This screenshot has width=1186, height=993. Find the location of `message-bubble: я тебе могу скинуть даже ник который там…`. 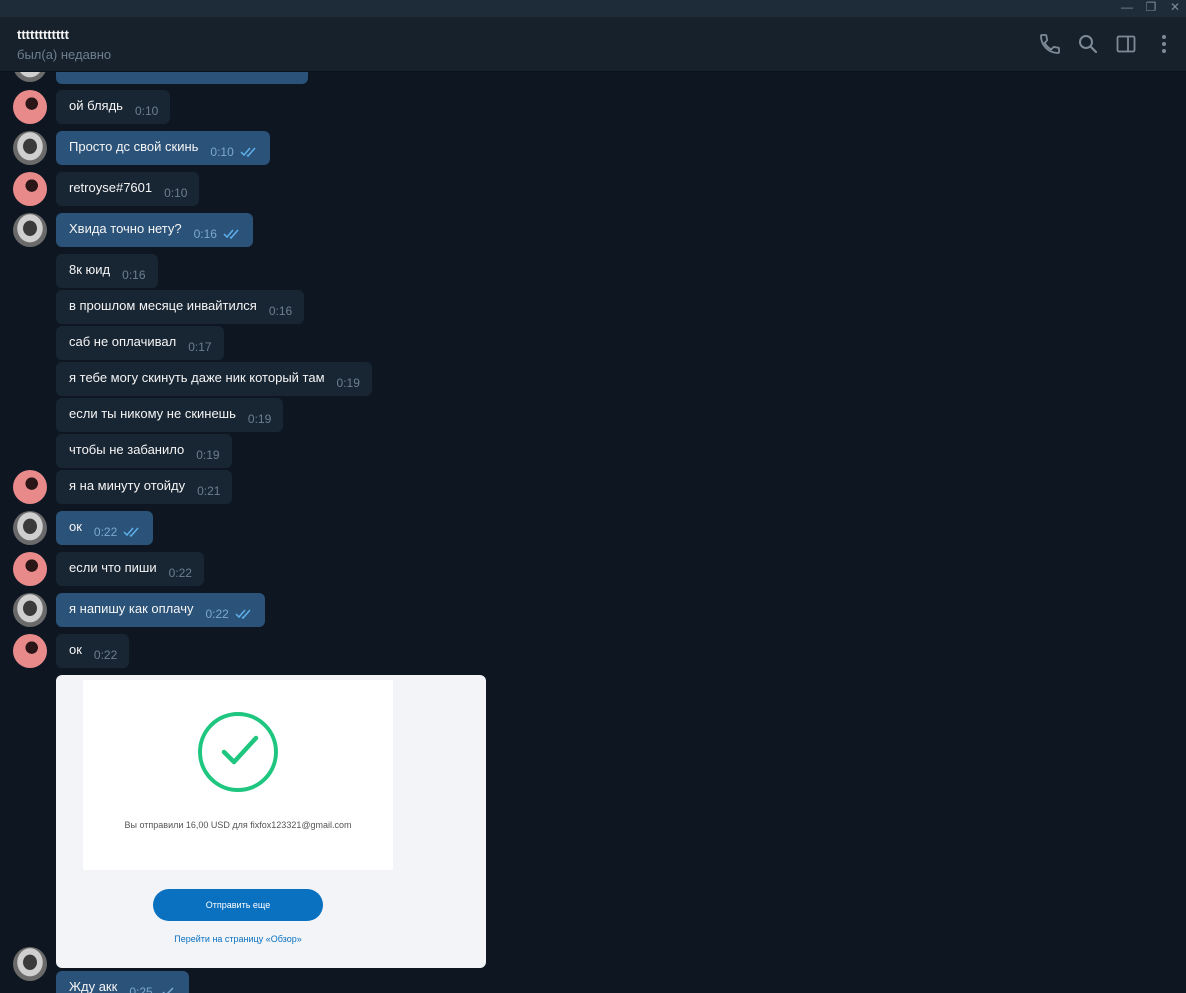

message-bubble: я тебе могу скинуть даже ник который там… is located at coordinates (214, 379).